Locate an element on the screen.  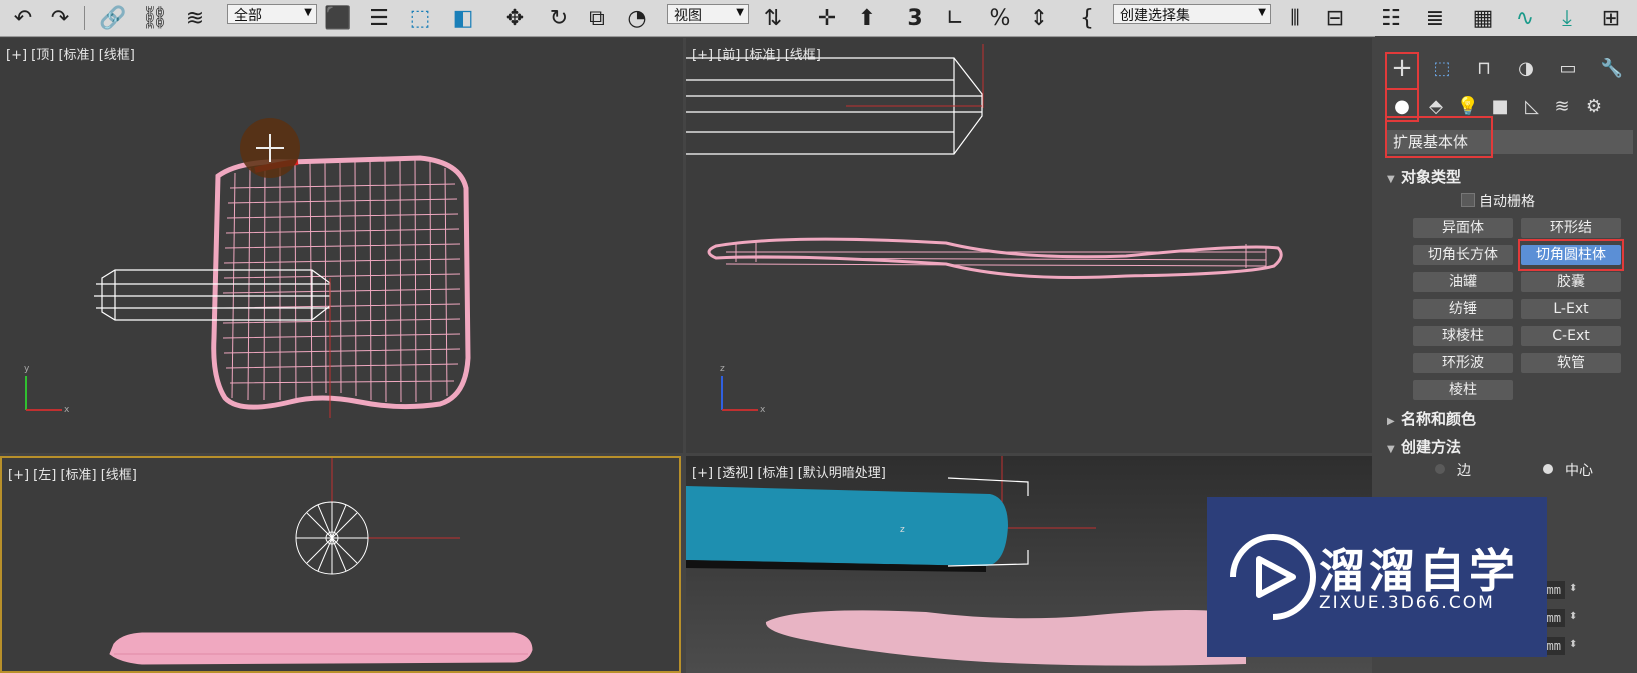
utilities-tab-icon: 🔧 is located at coordinates (1612, 68).